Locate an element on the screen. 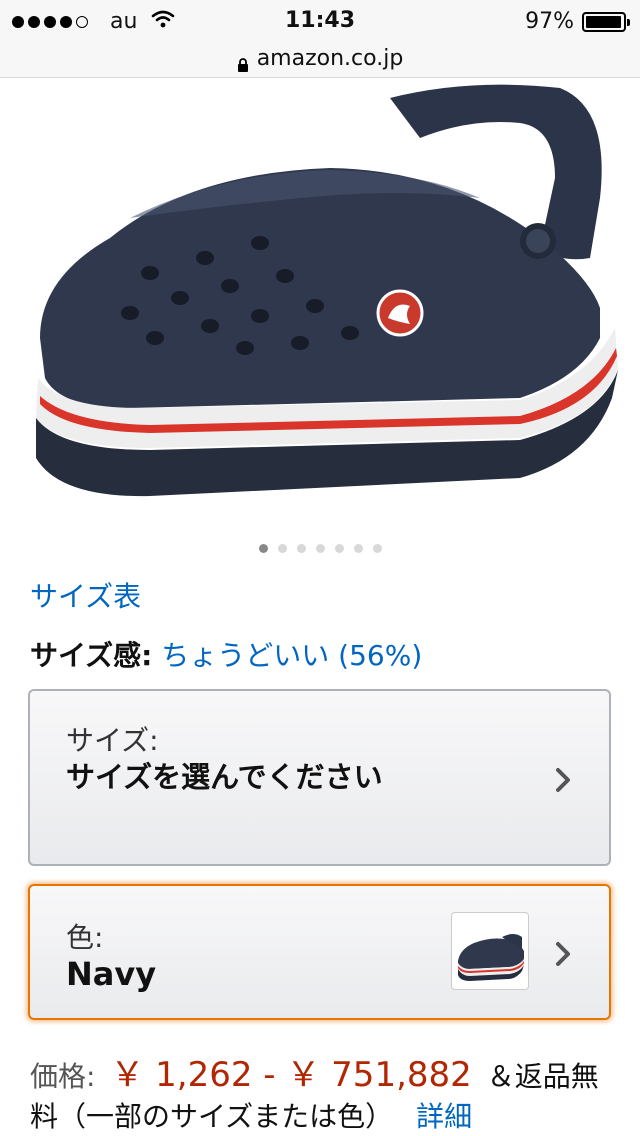 The image size is (640, 1136). url-bar: amazon.co.jp is located at coordinates (320, 59).